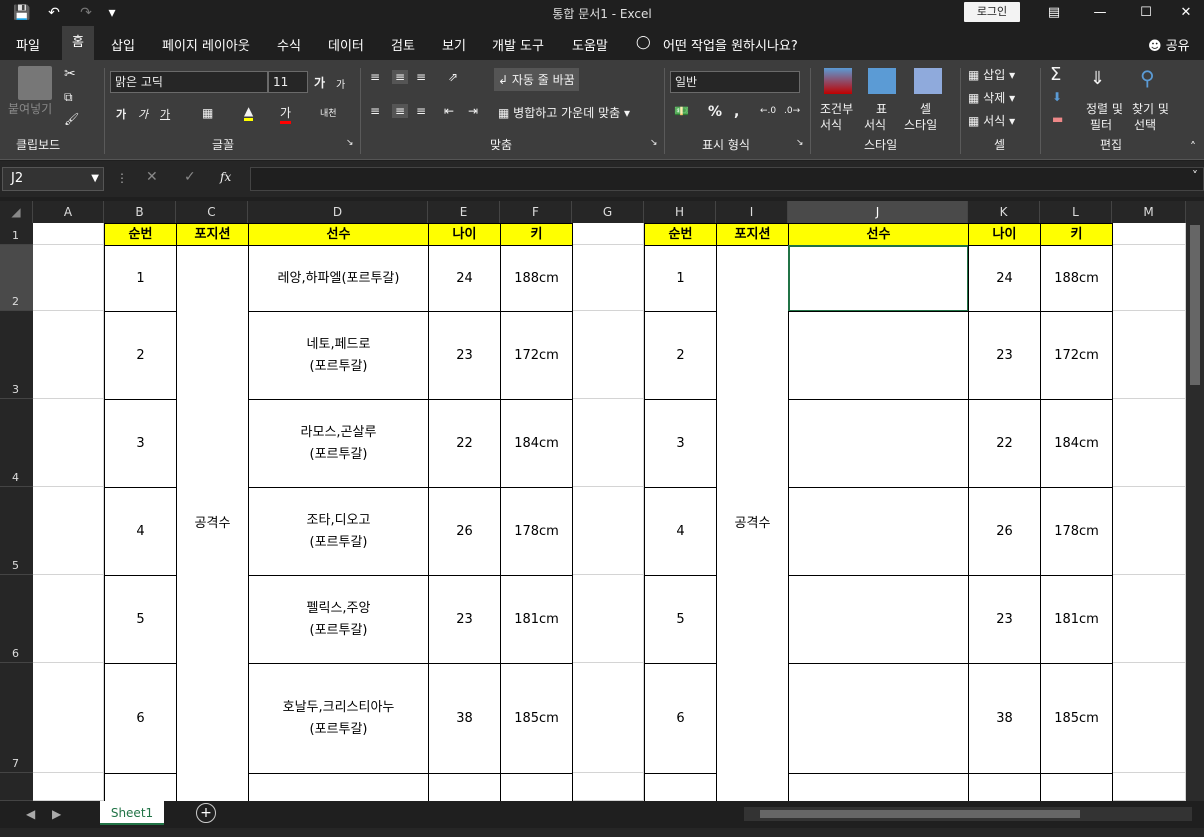 The height and width of the screenshot is (837, 1204). I want to click on share-button: ☻ 공유, so click(1169, 44).